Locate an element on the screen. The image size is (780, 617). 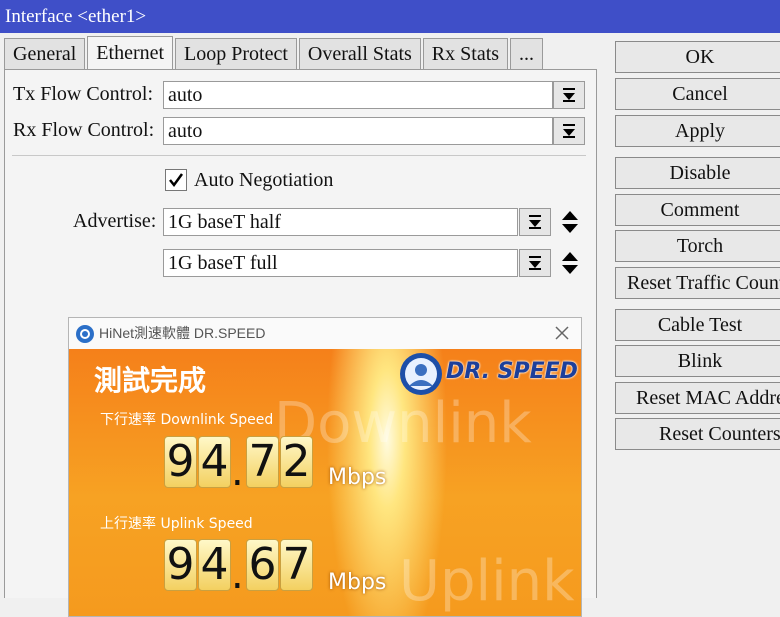
bg-word-uplink: Uplink is located at coordinates (487, 581).